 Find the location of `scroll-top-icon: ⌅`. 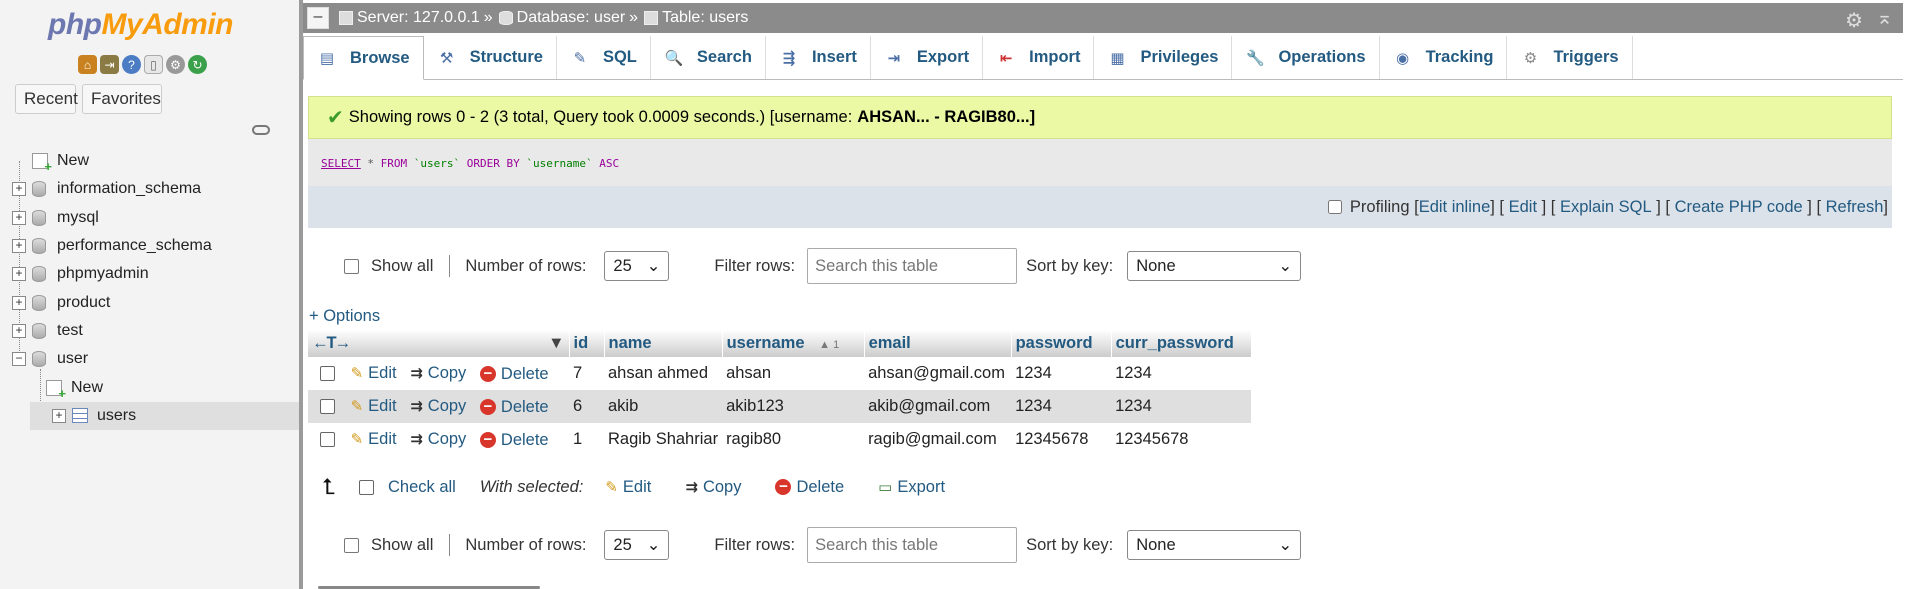

scroll-top-icon: ⌅ is located at coordinates (1884, 17).